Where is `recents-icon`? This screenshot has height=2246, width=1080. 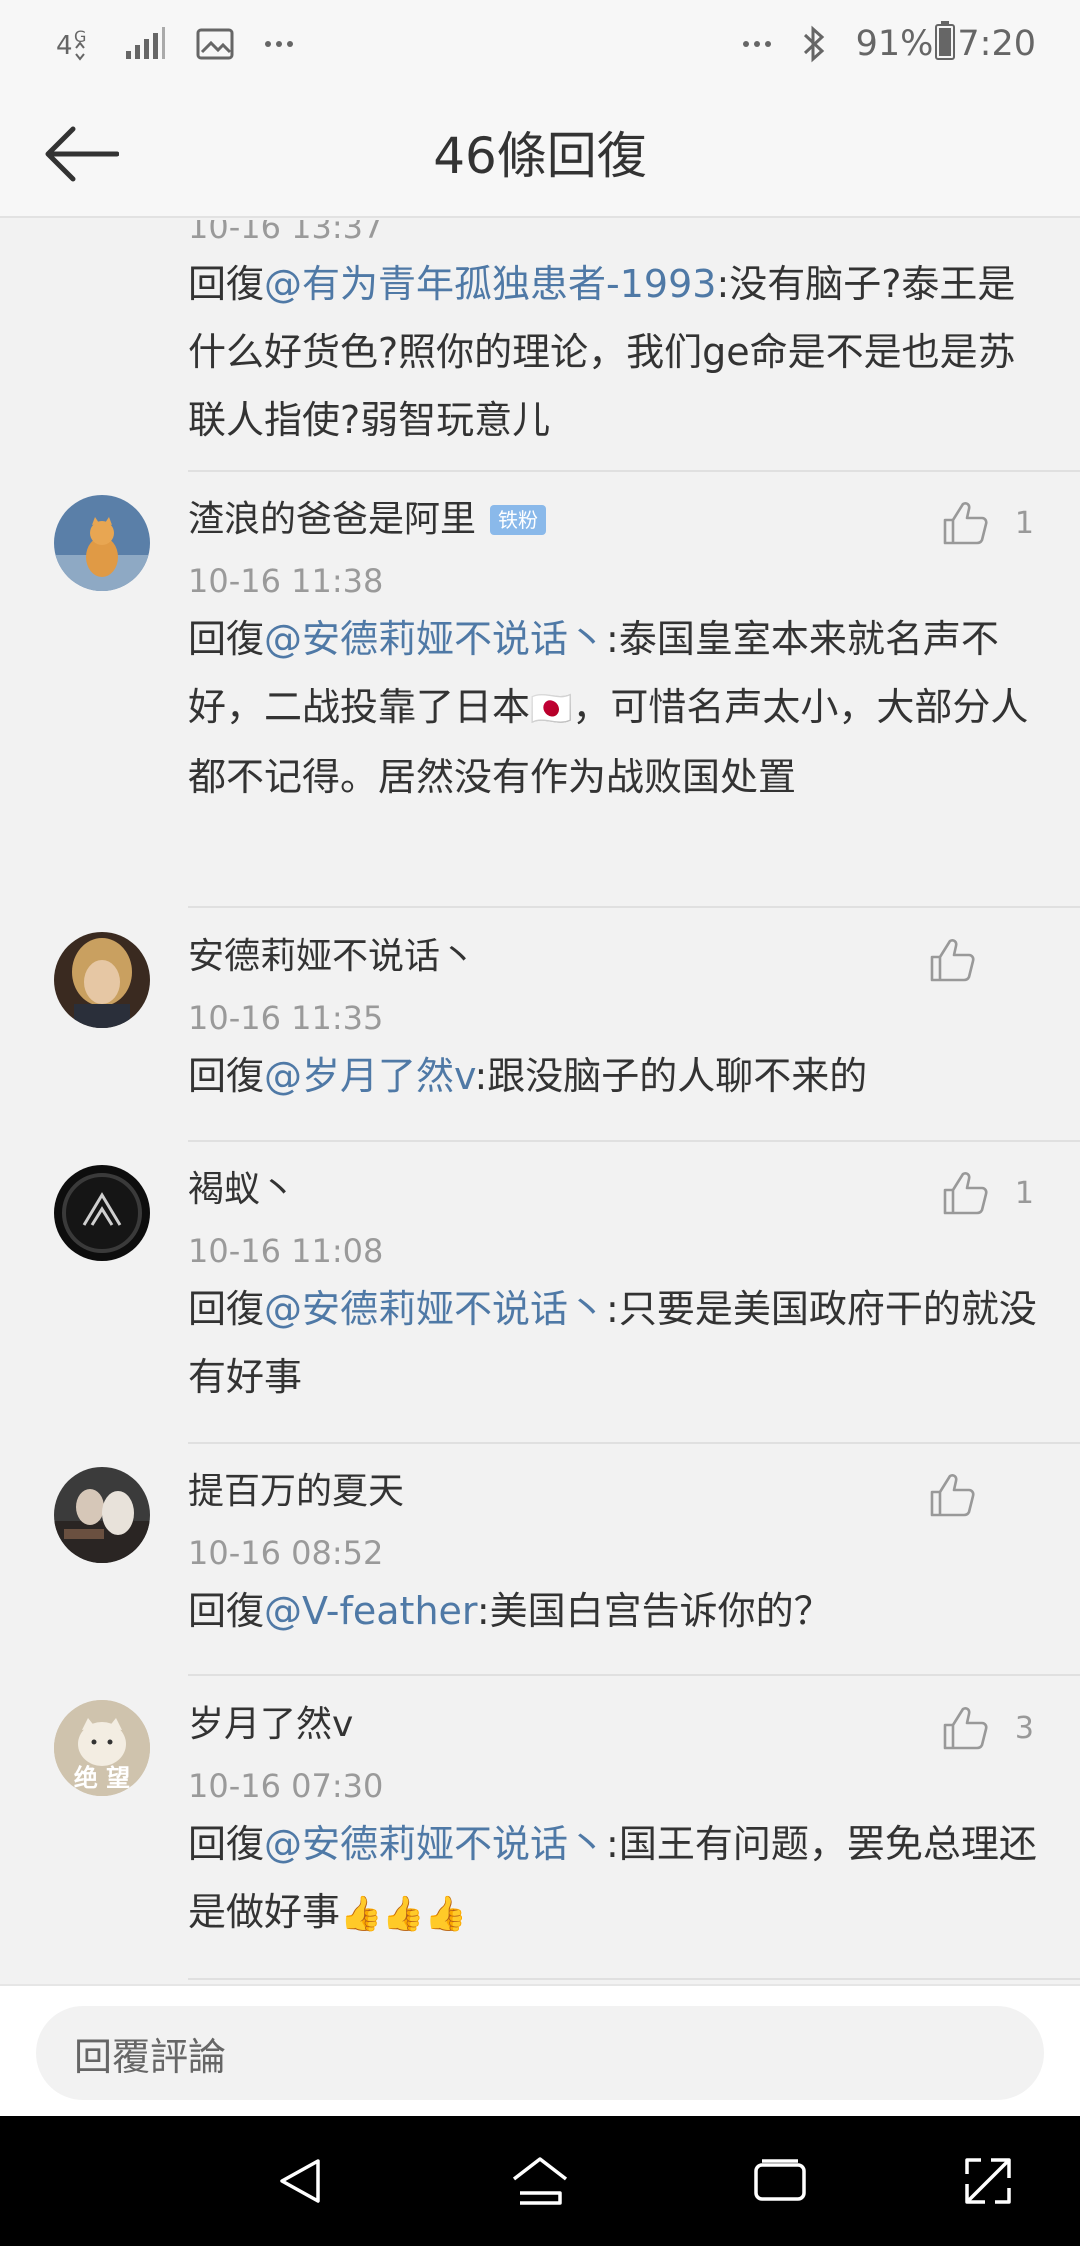 recents-icon is located at coordinates (780, 2180).